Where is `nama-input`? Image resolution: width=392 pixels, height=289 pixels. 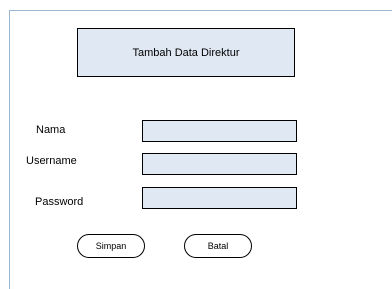 nama-input is located at coordinates (219, 131).